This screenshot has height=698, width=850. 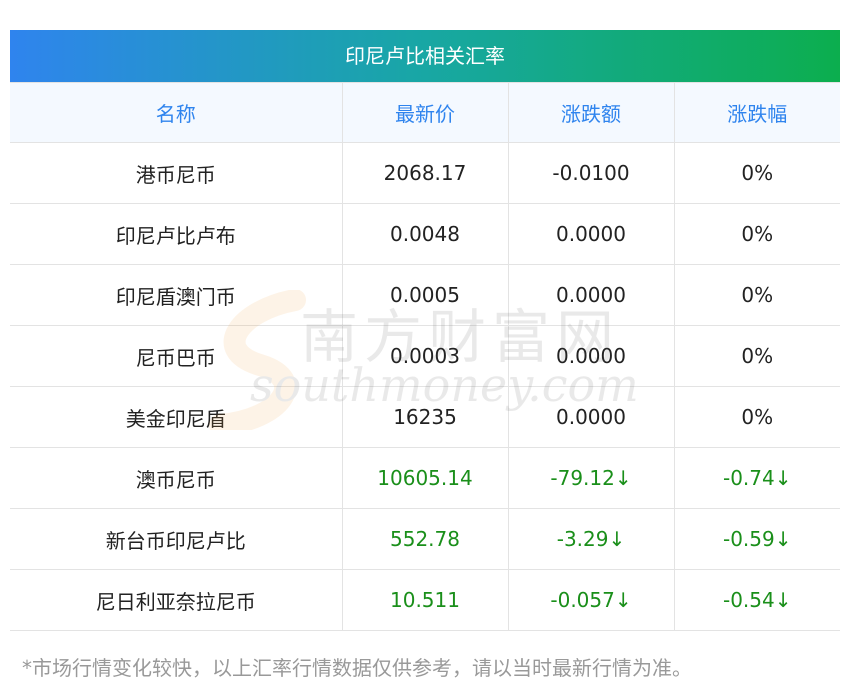 What do you see at coordinates (176, 417) in the screenshot?
I see `cell-name: 美金印尼盾` at bounding box center [176, 417].